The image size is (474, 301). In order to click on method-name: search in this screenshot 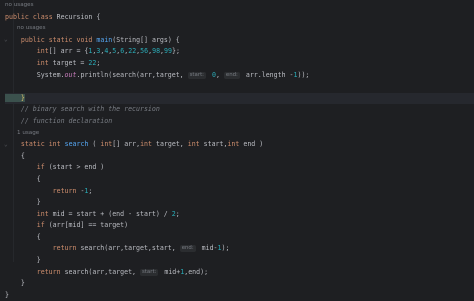, I will do `click(76, 144)`.